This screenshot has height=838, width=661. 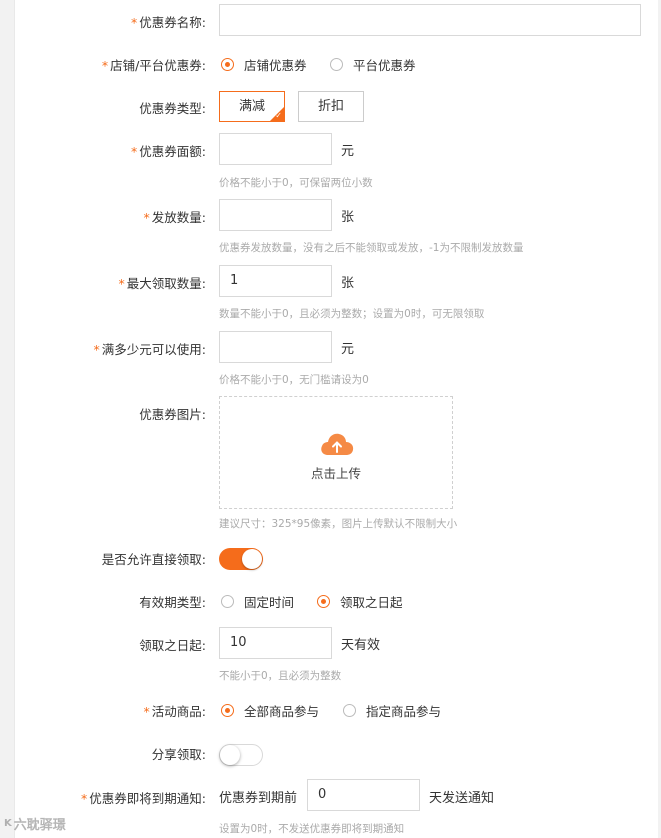 I want to click on watermark-mark: K, so click(x=8, y=823).